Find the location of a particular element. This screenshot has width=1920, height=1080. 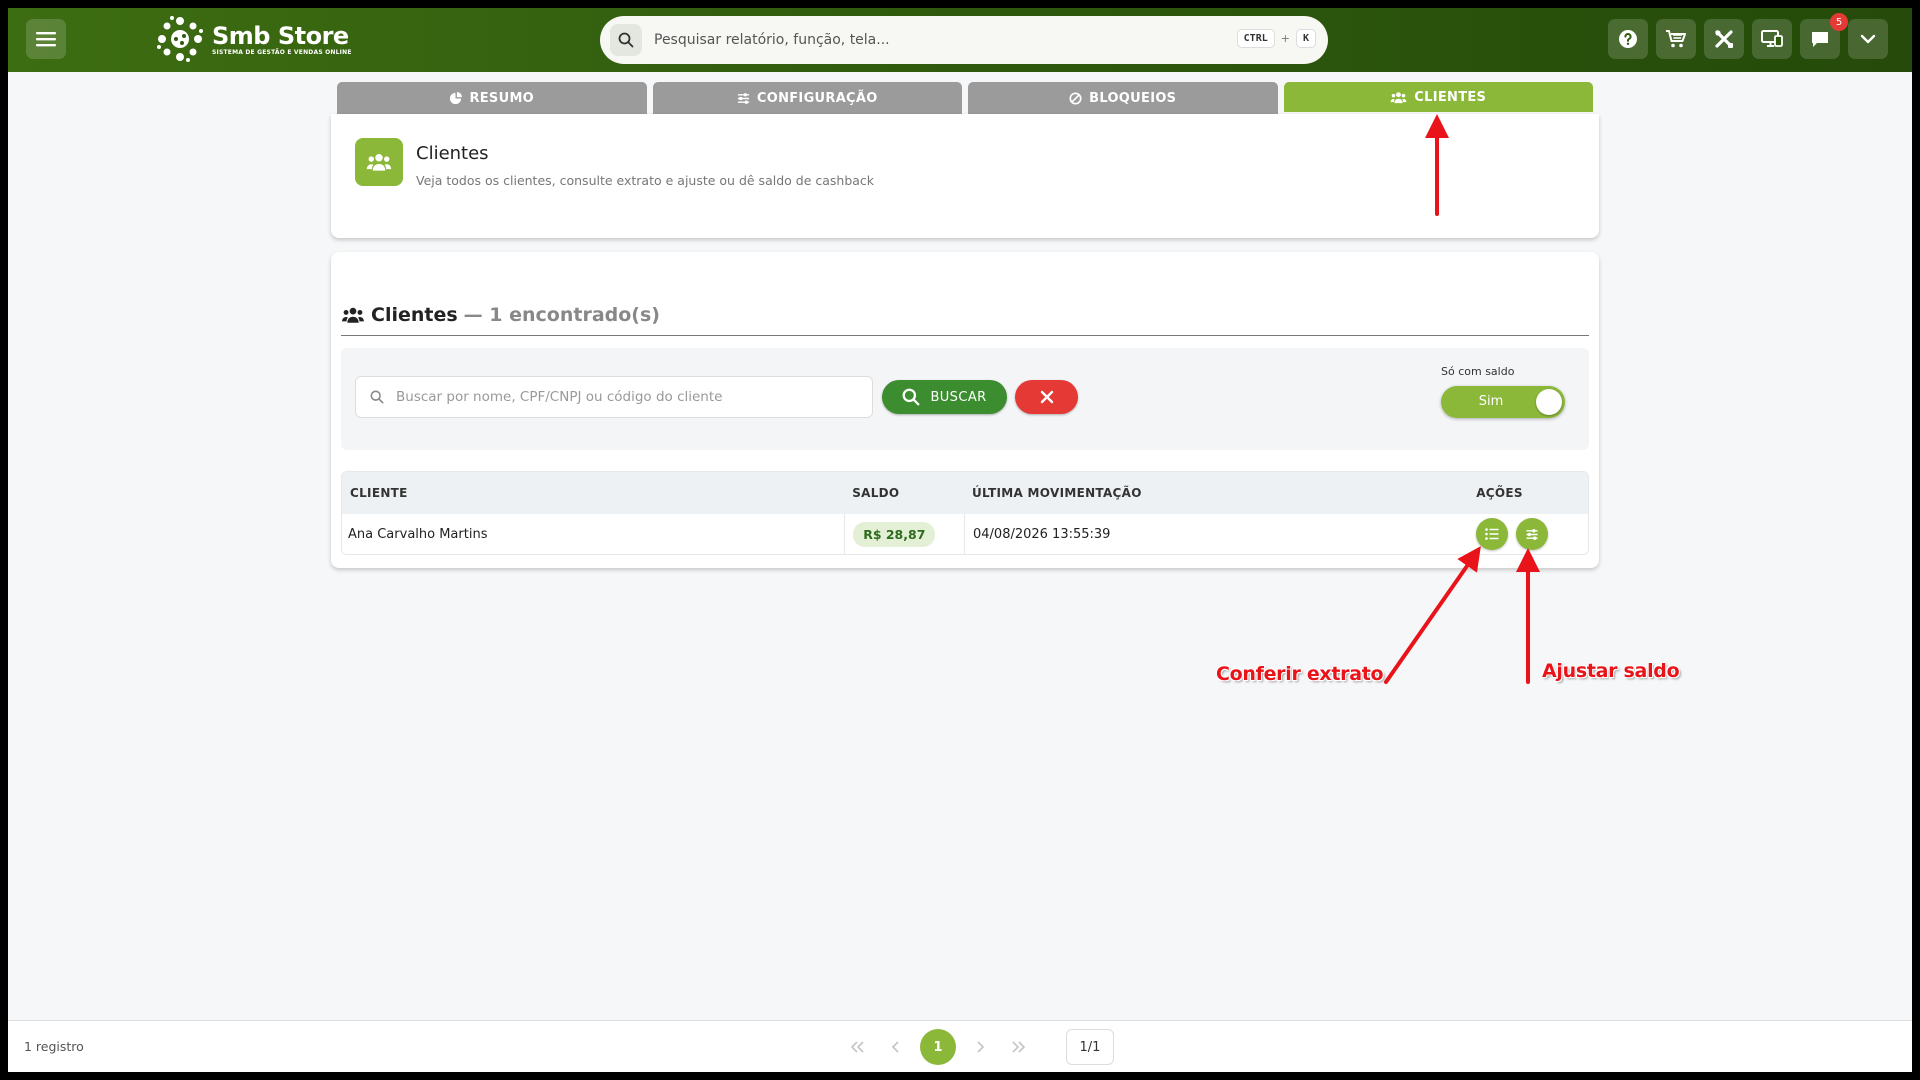

tools-button is located at coordinates (1724, 39).